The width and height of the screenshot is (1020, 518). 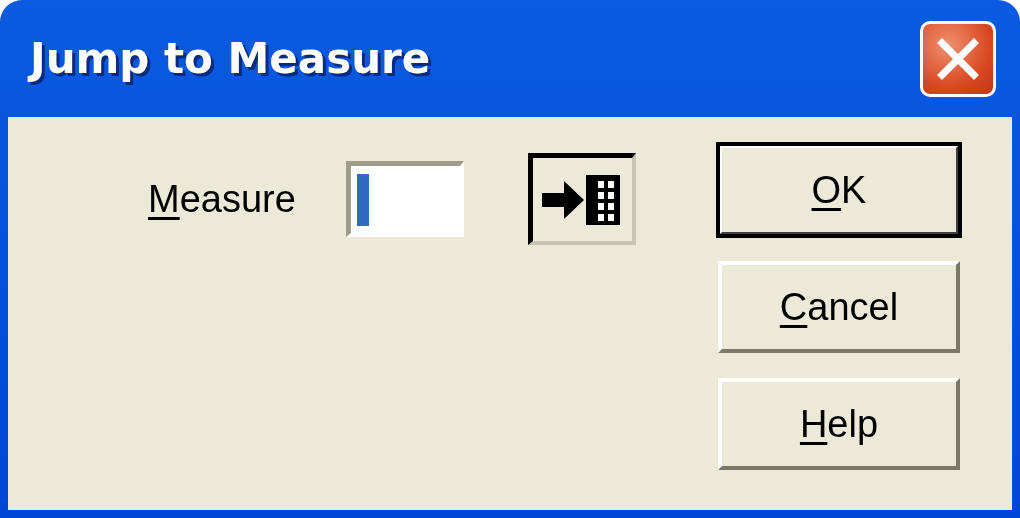 What do you see at coordinates (404, 199) in the screenshot?
I see `measure-field` at bounding box center [404, 199].